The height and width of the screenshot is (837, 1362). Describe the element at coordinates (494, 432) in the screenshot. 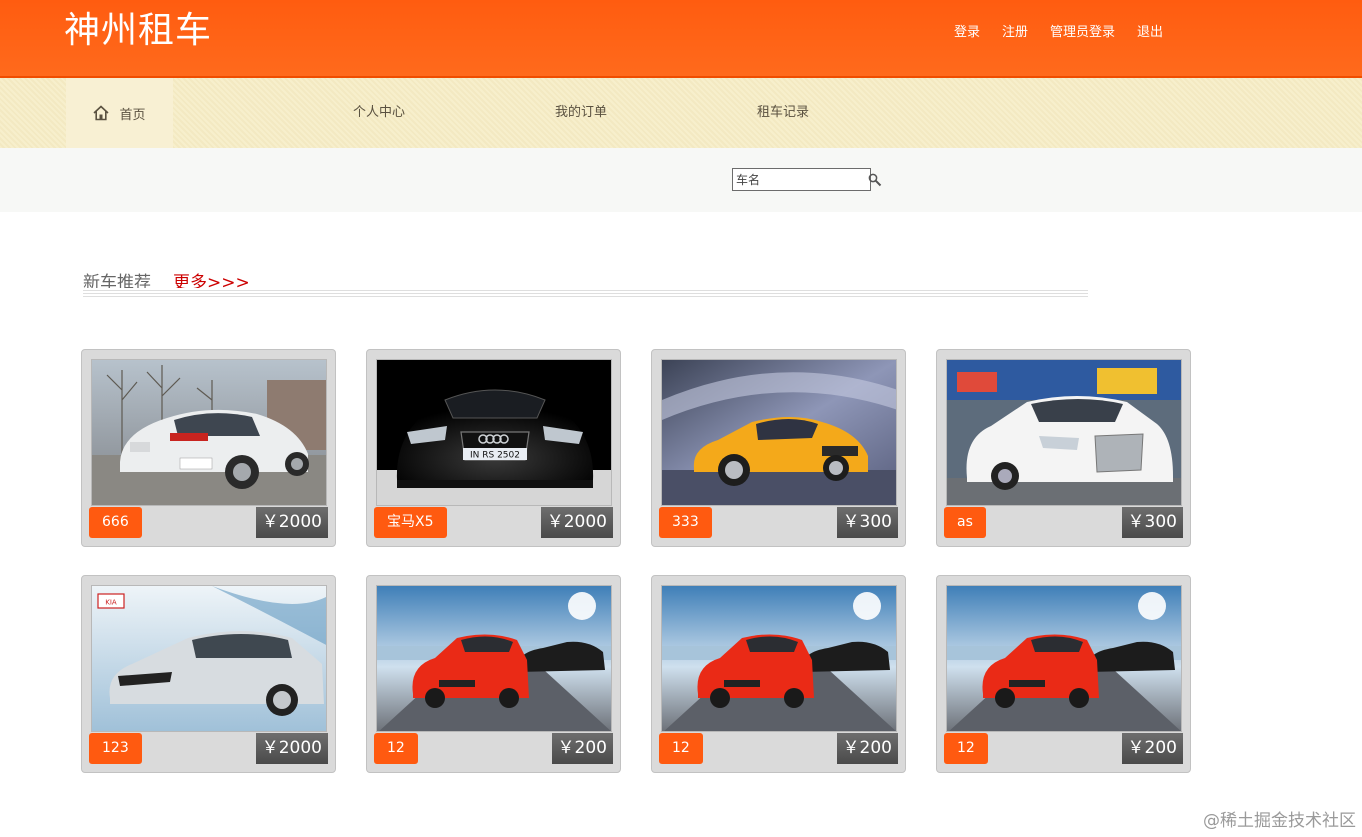

I see `car-photo: IN RS 2502` at that location.